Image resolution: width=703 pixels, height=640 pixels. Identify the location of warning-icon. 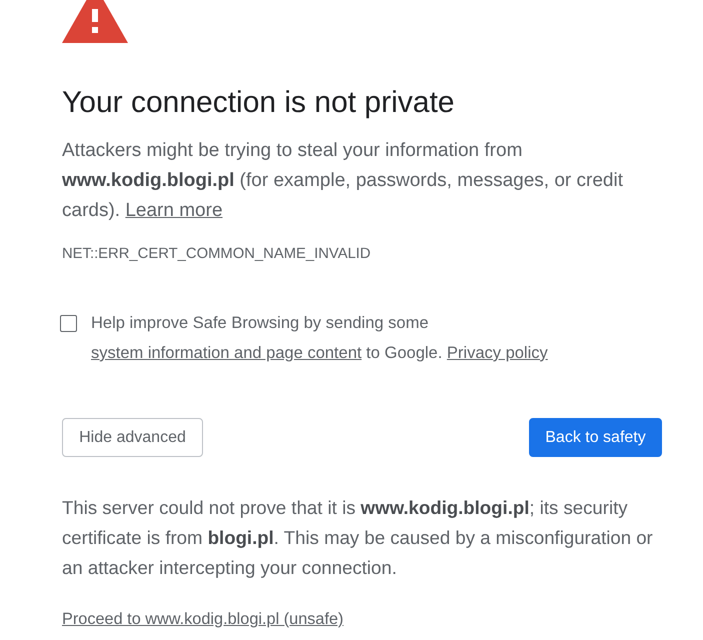
(95, 21).